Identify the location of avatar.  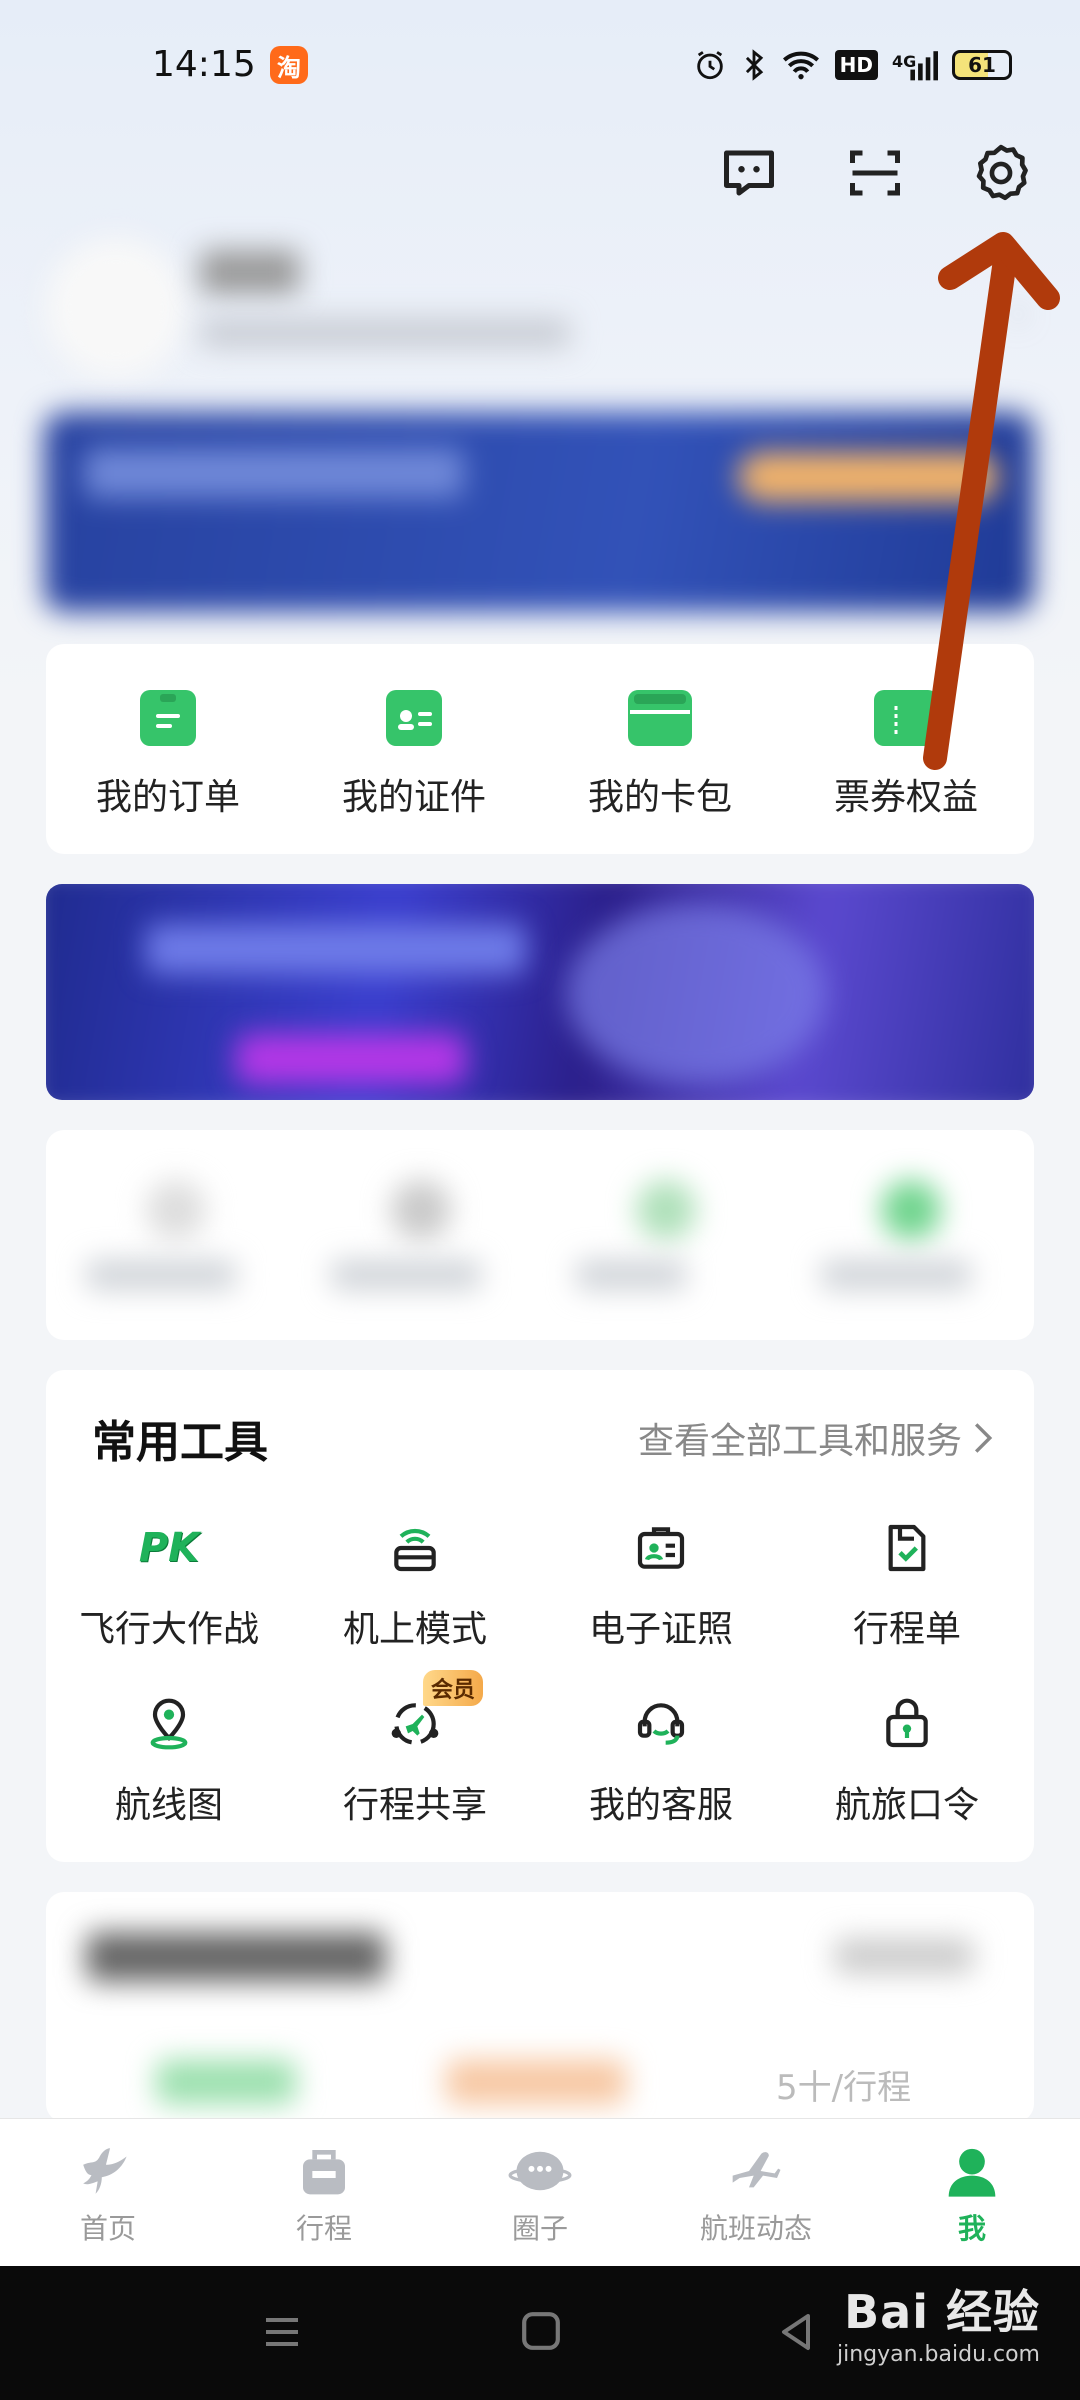
(116, 308).